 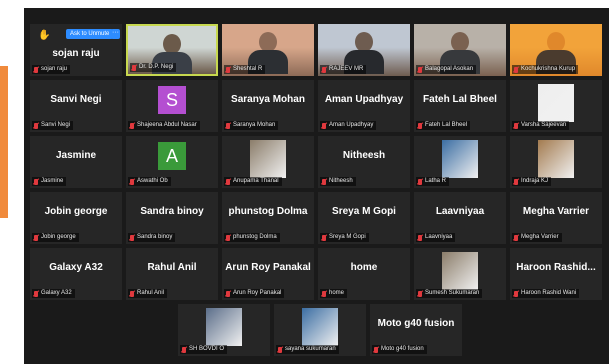 I want to click on participant-tile: Dr. D.P. Negi, so click(x=172, y=50).